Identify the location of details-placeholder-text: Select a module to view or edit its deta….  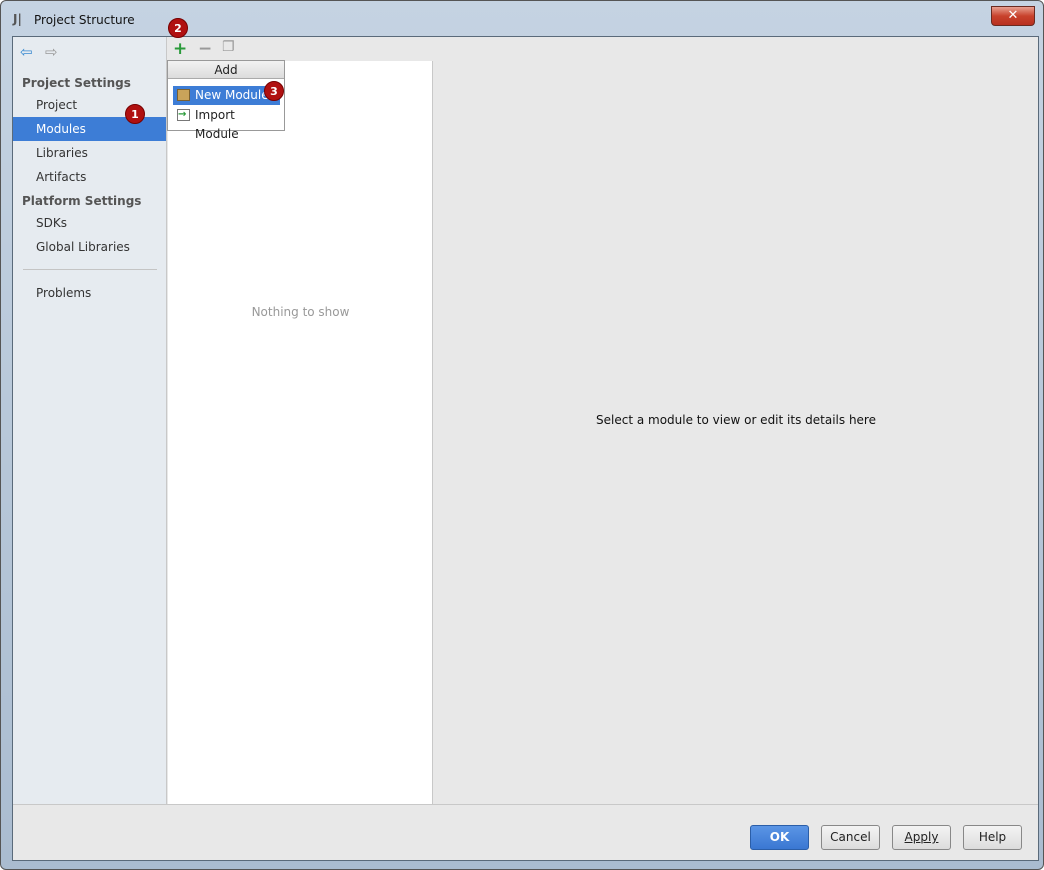
(736, 420).